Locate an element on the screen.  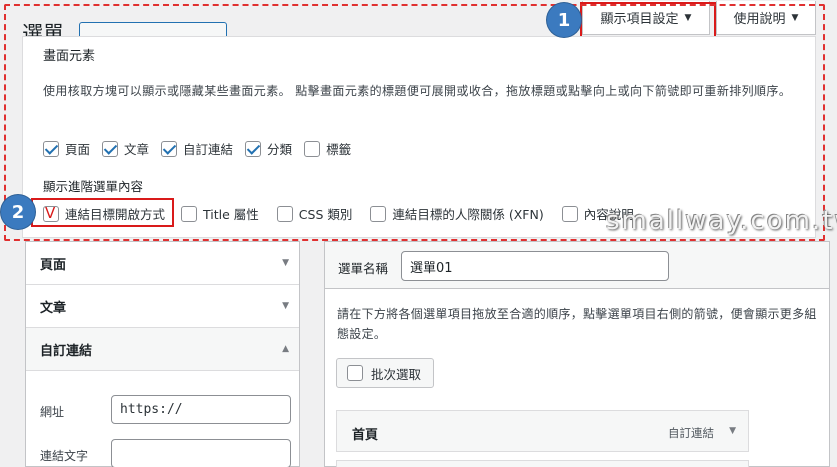
accordion-pages: 頁面 ▼ is located at coordinates (162, 263).